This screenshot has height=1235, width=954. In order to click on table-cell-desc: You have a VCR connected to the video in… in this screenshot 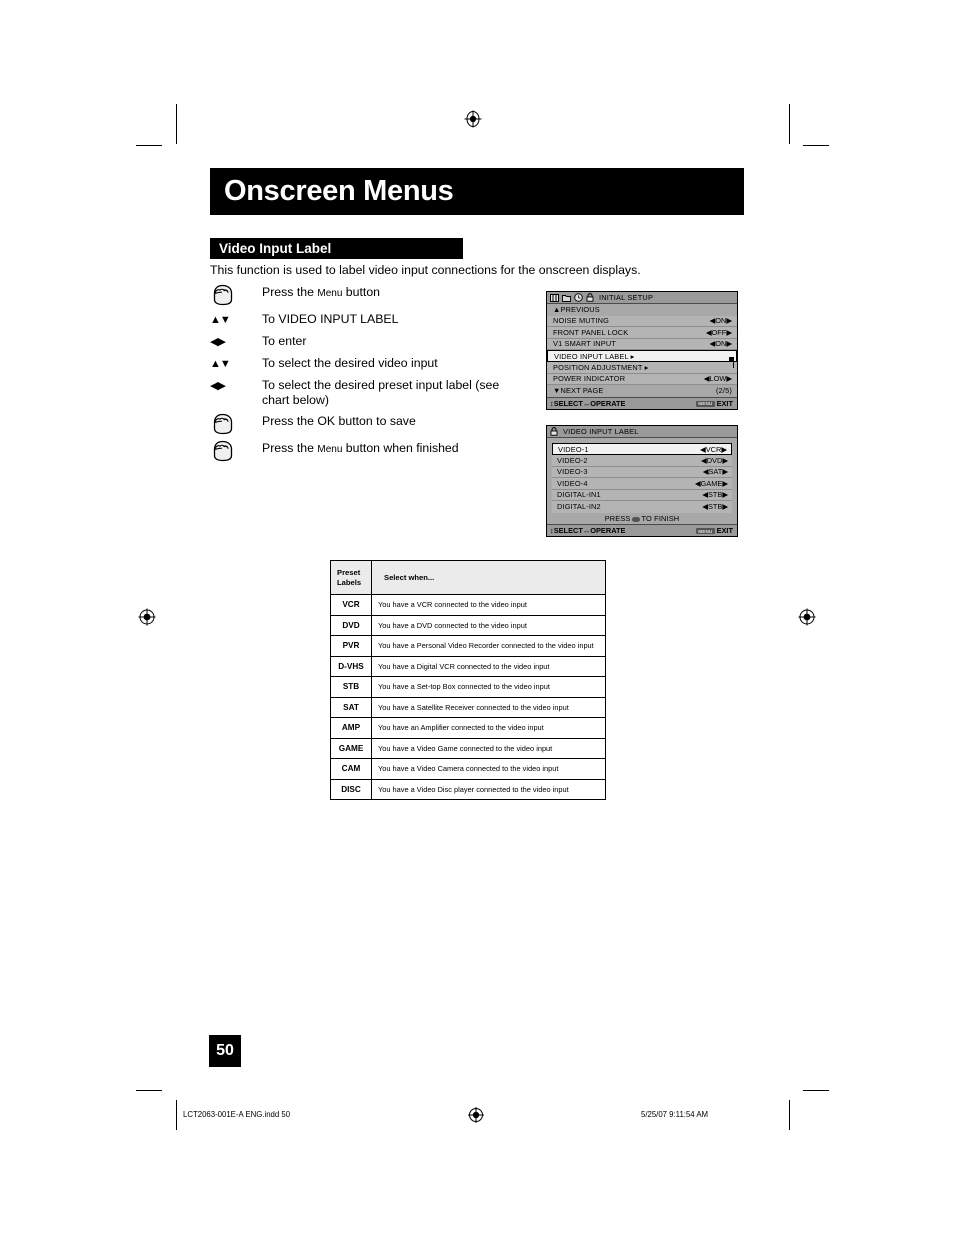, I will do `click(488, 605)`.